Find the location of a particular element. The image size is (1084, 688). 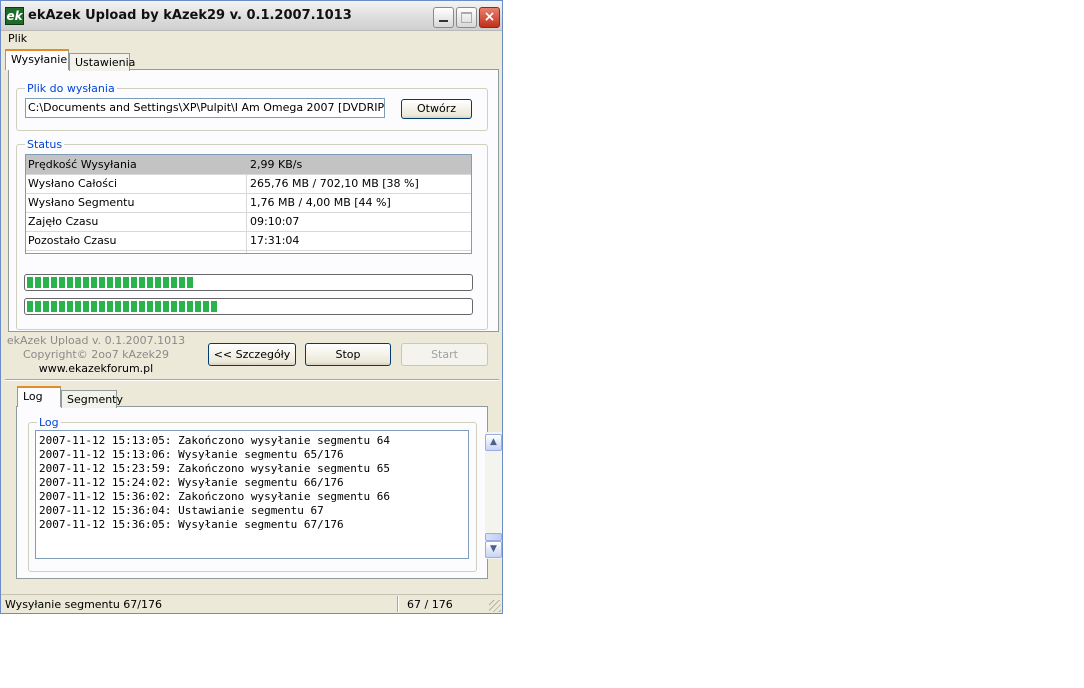

status-bar-segment-count: 67 / 176 is located at coordinates (430, 604).